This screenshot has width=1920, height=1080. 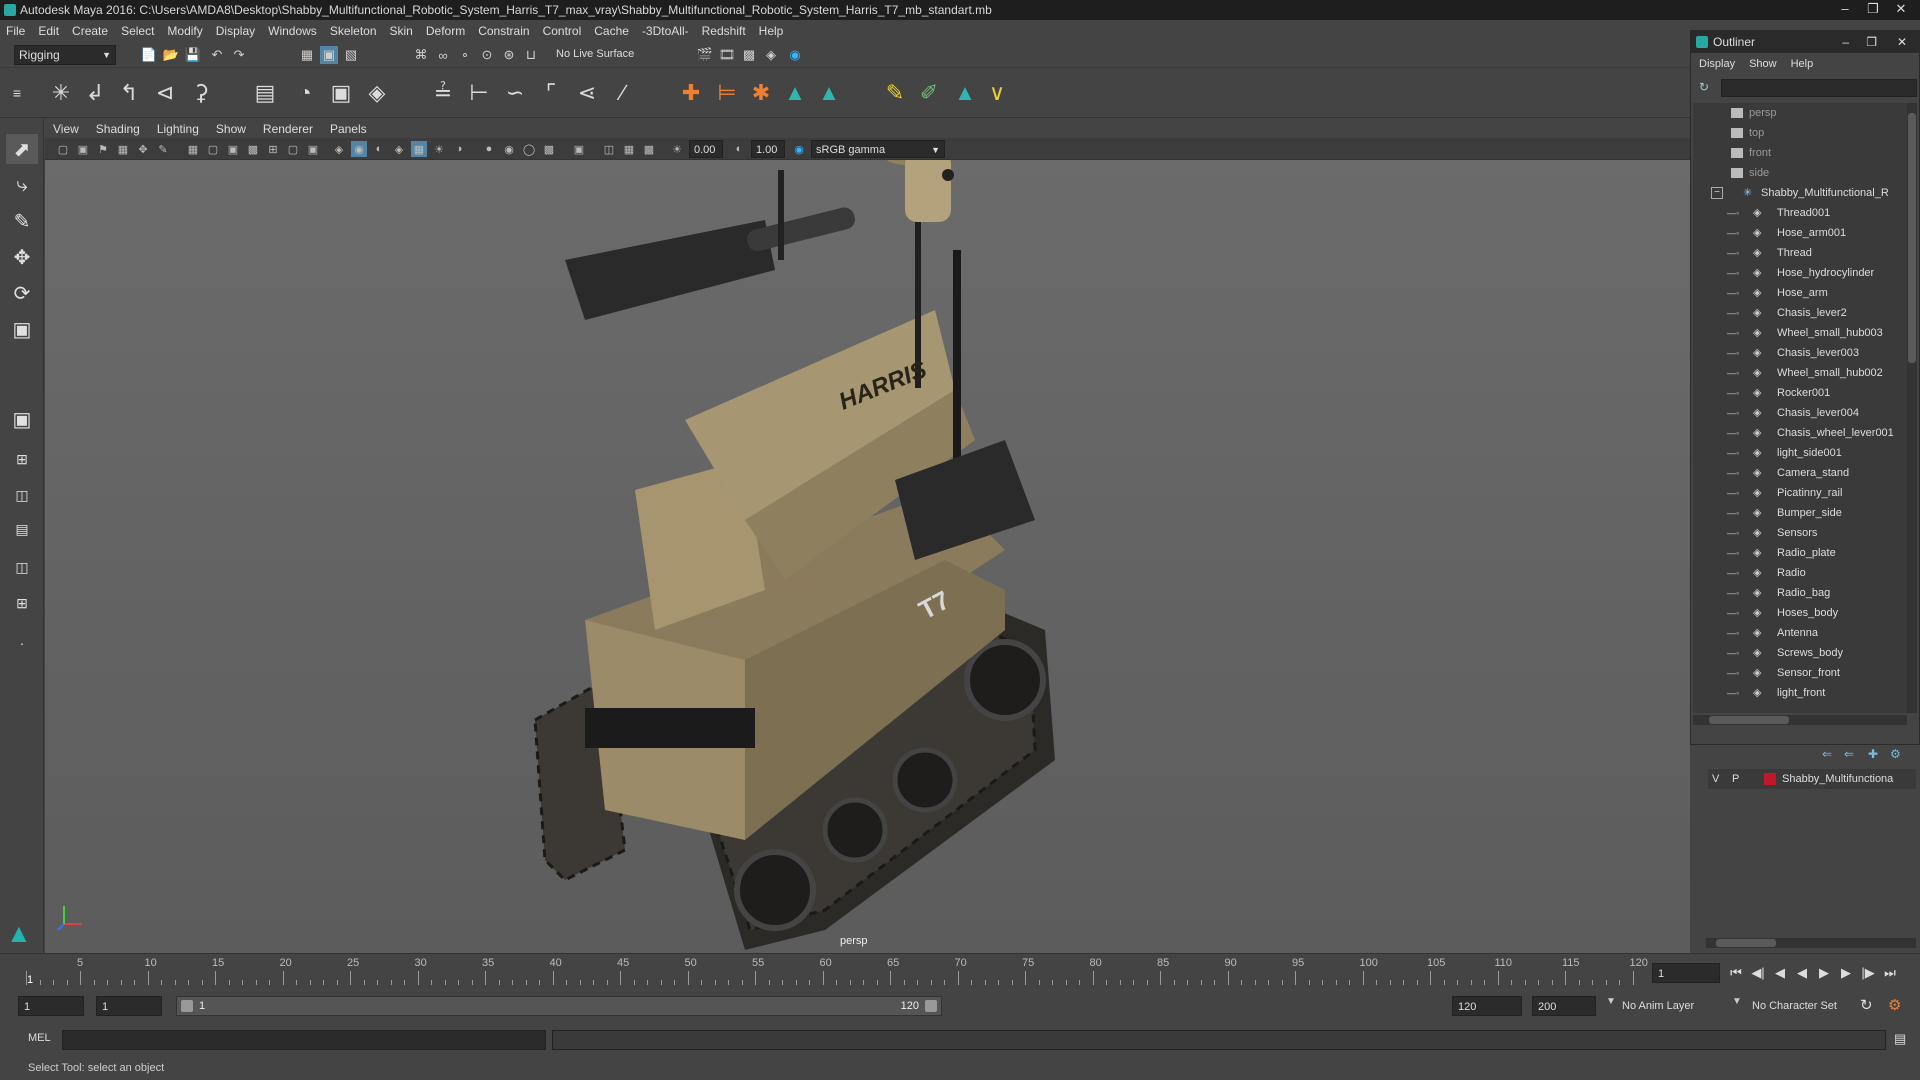 What do you see at coordinates (1800, 720) in the screenshot?
I see `outliner-horizontal-scrollbar` at bounding box center [1800, 720].